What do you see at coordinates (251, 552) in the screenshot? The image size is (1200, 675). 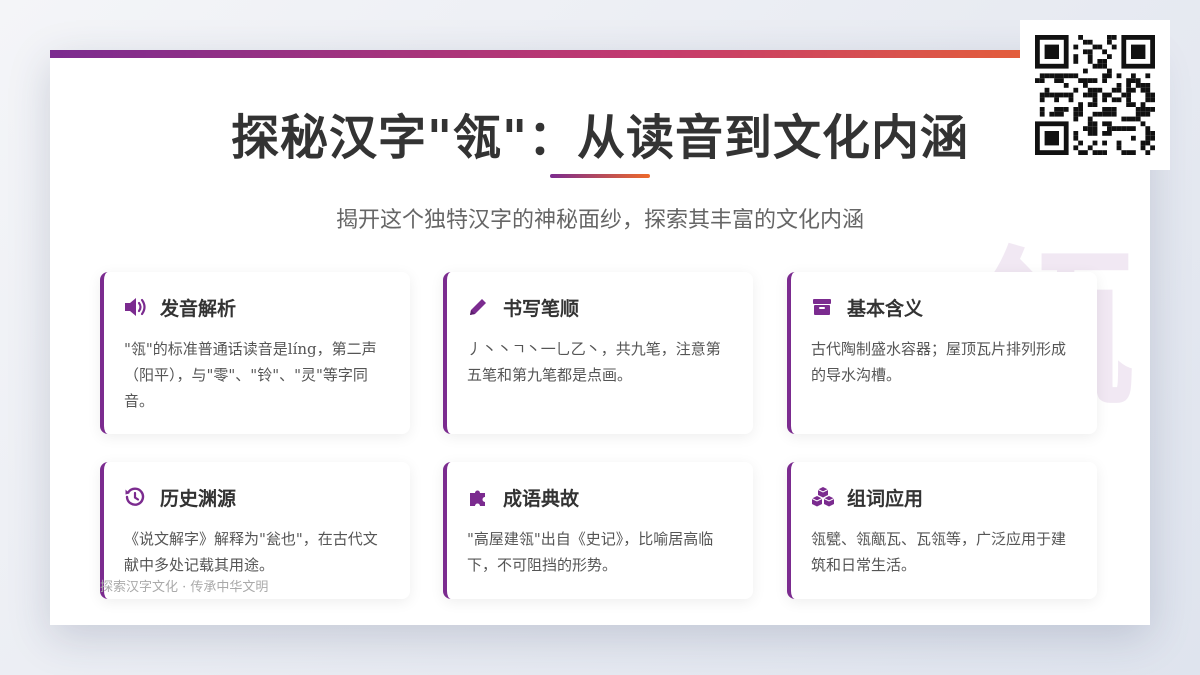 I see `card-text: 《说文解字》解释为"瓮也"，在古代文献中多处记载其用途。` at bounding box center [251, 552].